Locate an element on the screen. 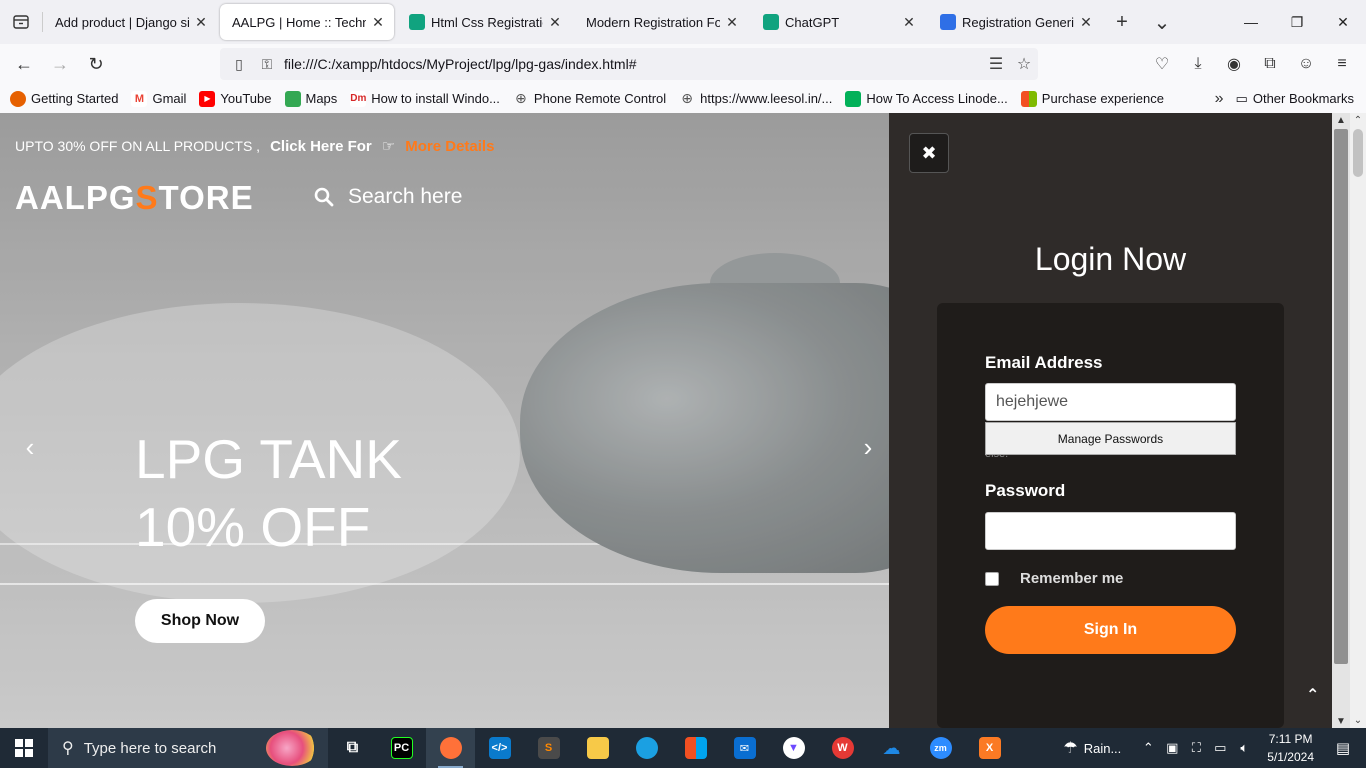 The width and height of the screenshot is (1366, 768). bookmark-label: YouTube is located at coordinates (246, 98).